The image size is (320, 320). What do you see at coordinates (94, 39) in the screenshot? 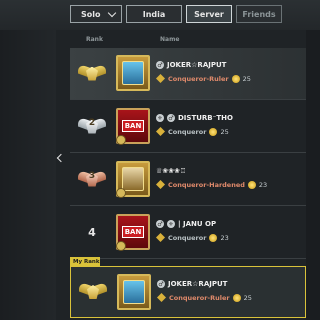
I see `rank-header: Rank` at bounding box center [94, 39].